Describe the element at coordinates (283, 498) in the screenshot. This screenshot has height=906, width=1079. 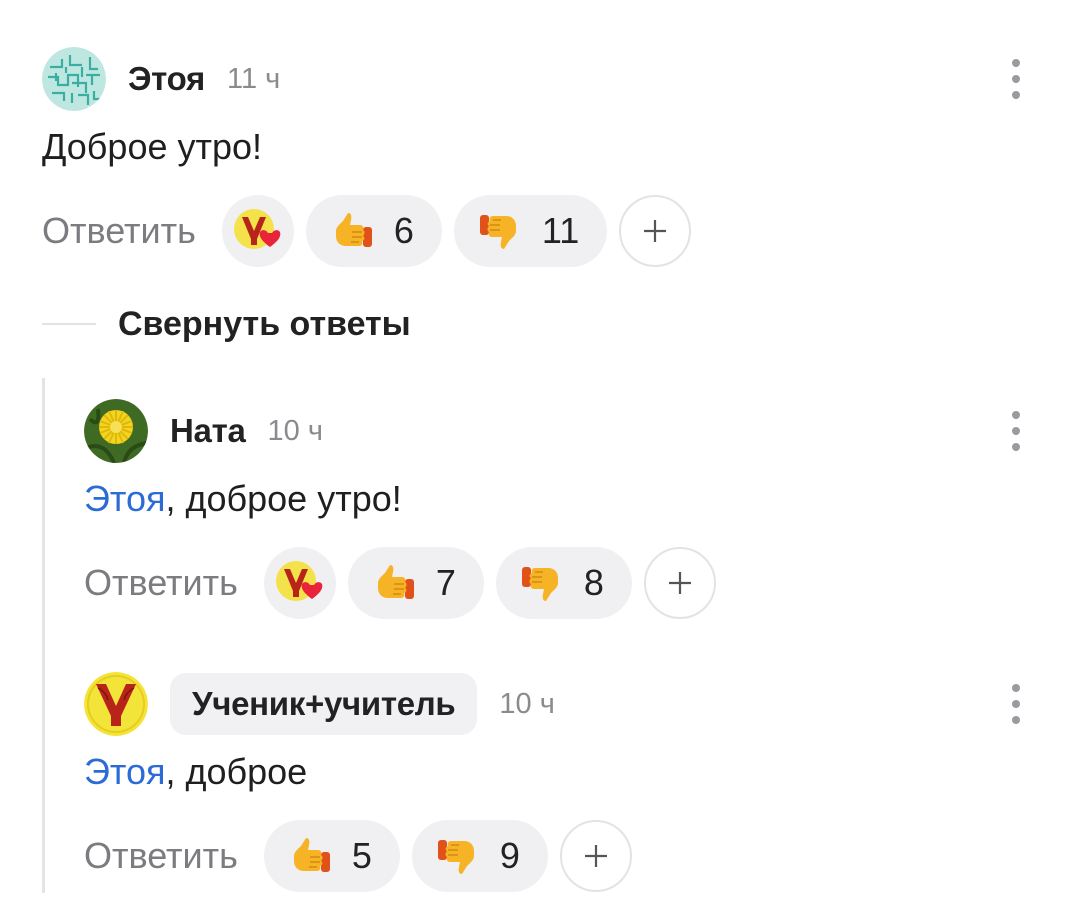
I see `comment-body: , доброе утро!` at that location.